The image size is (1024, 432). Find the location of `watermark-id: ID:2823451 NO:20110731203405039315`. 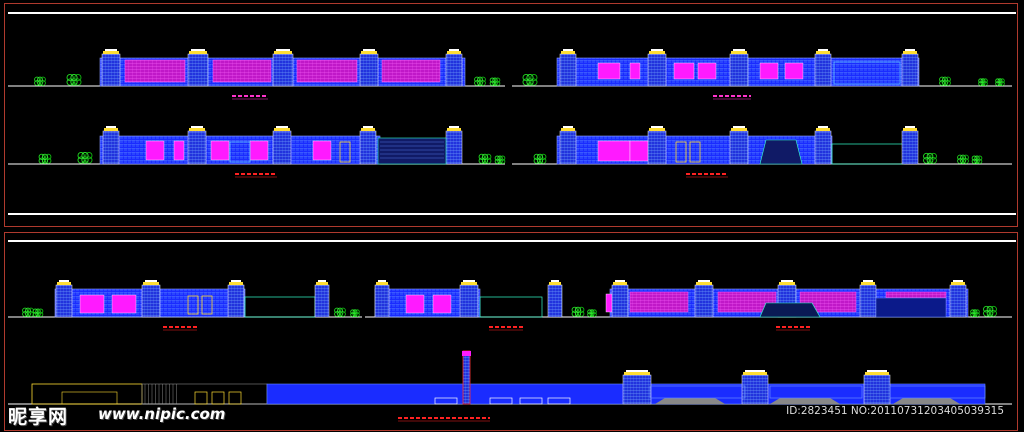

watermark-id: ID:2823451 NO:20110731203405039315 is located at coordinates (895, 411).